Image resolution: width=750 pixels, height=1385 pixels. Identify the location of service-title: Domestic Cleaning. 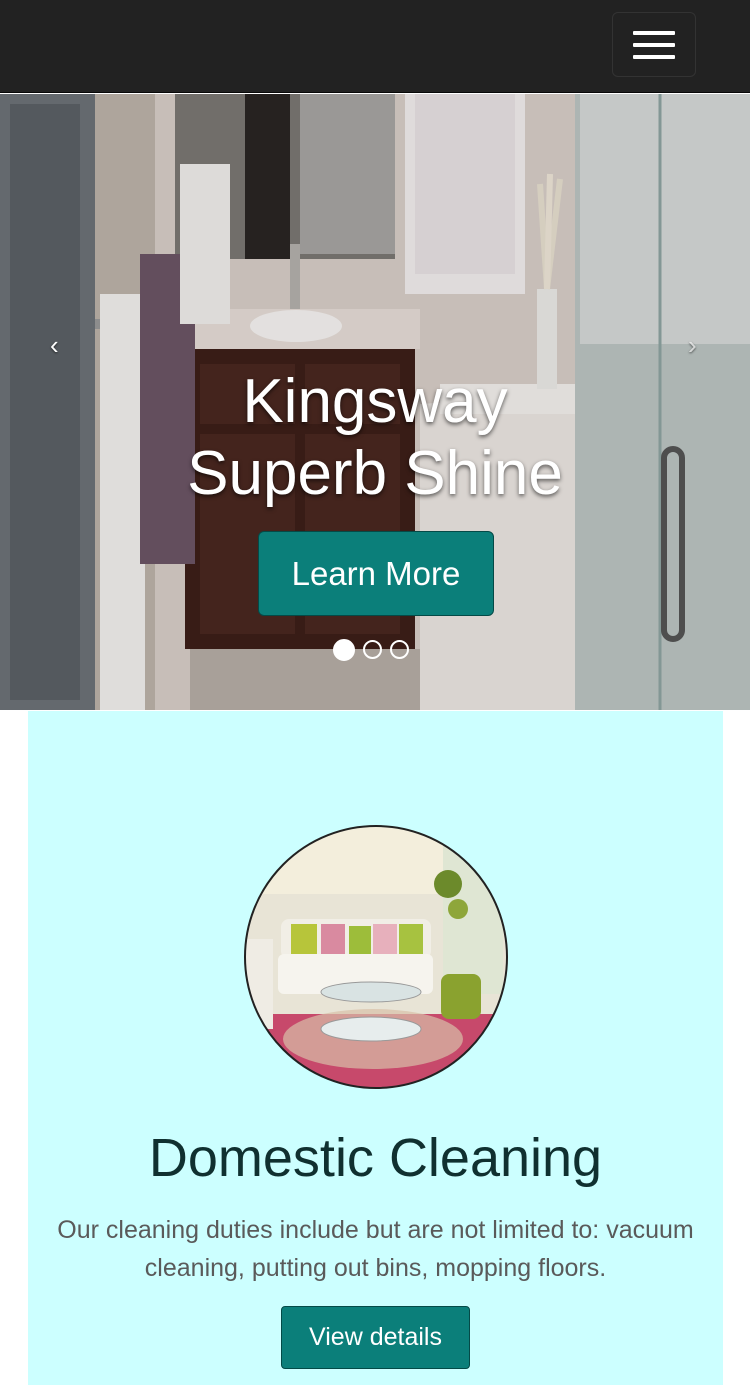
(375, 1158).